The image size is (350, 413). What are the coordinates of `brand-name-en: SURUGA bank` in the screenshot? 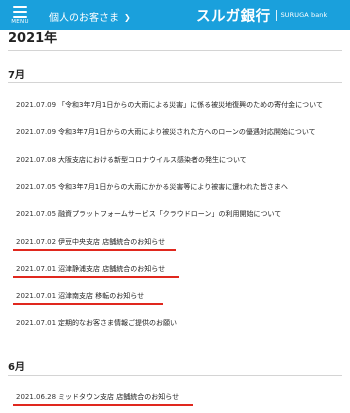 It's located at (304, 15).